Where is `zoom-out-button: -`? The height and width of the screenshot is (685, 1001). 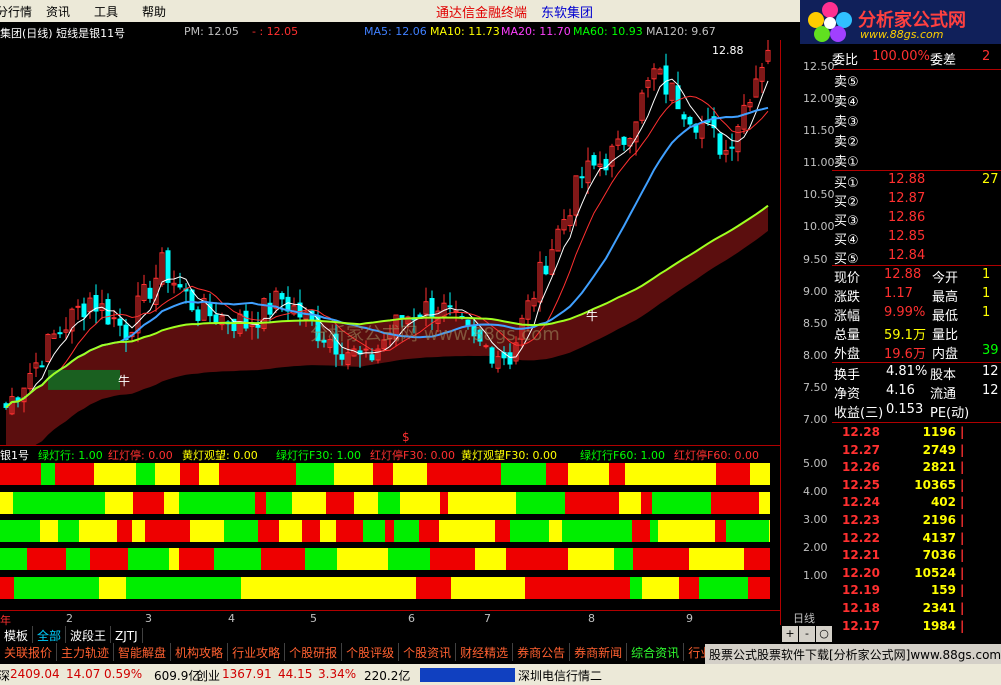
zoom-out-button: - is located at coordinates (807, 634).